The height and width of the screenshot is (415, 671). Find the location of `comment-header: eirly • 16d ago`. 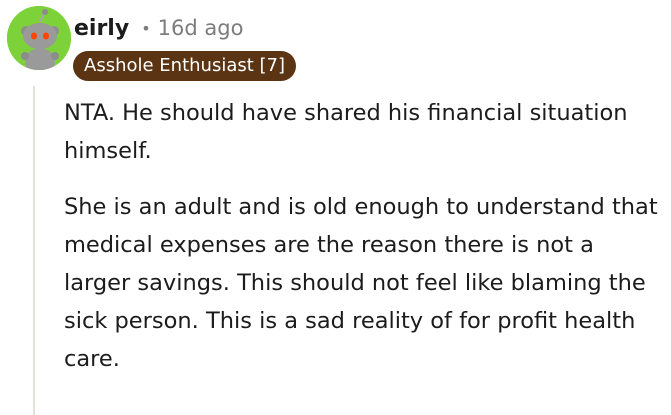

comment-header: eirly • 16d ago is located at coordinates (158, 28).